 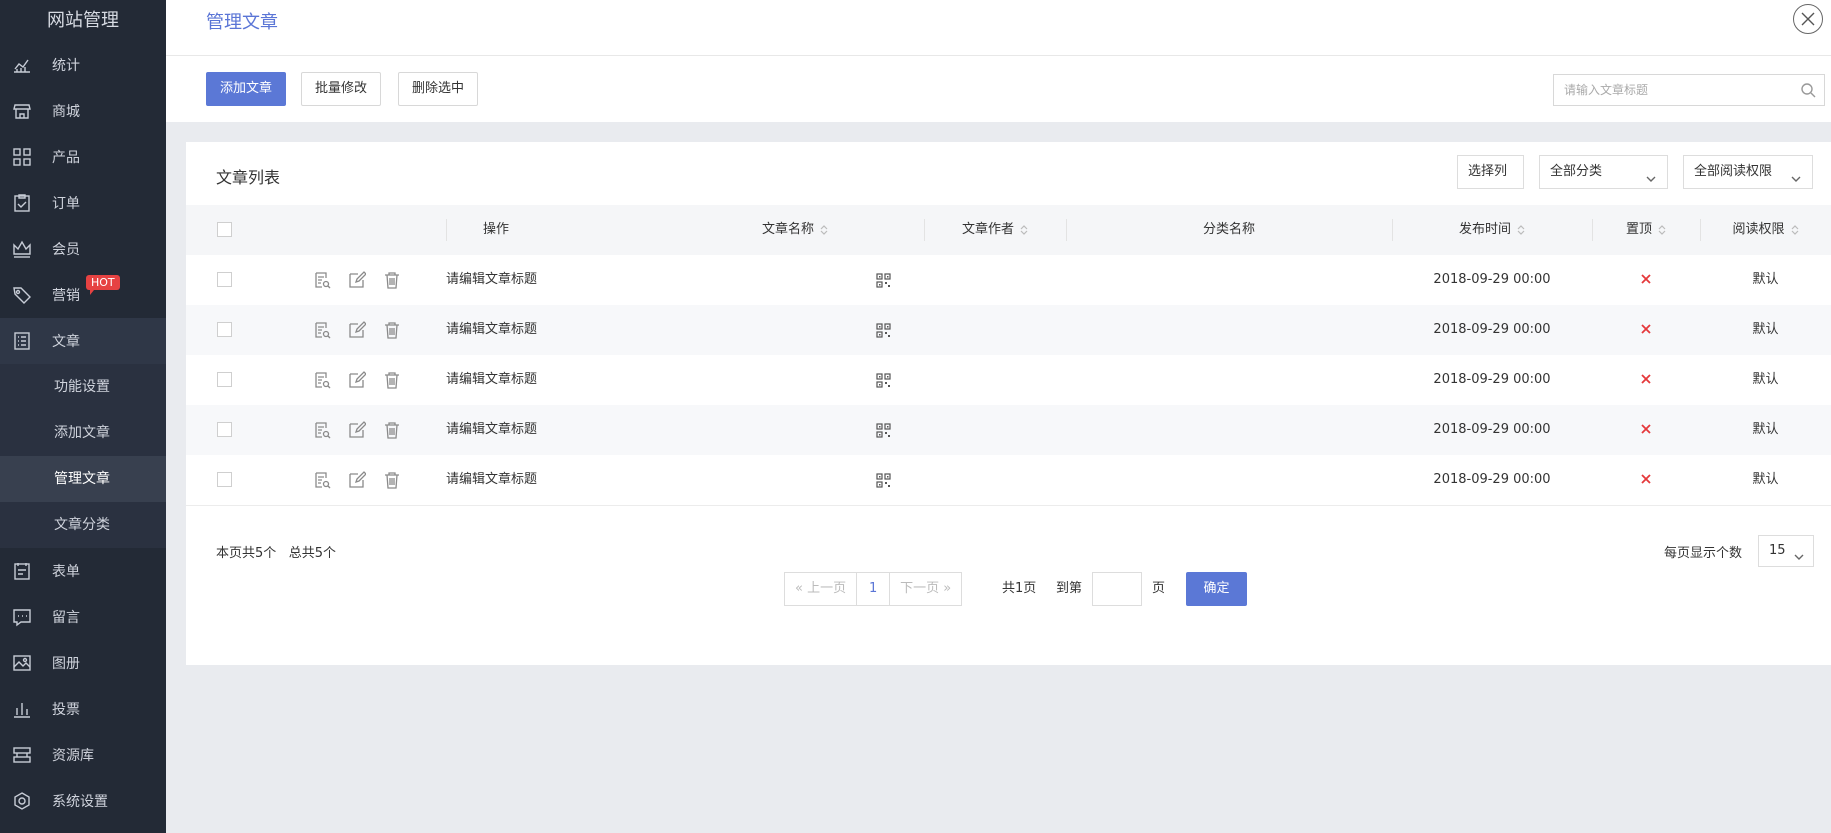 What do you see at coordinates (73, 756) in the screenshot?
I see `sidebar-item-label: 资源库` at bounding box center [73, 756].